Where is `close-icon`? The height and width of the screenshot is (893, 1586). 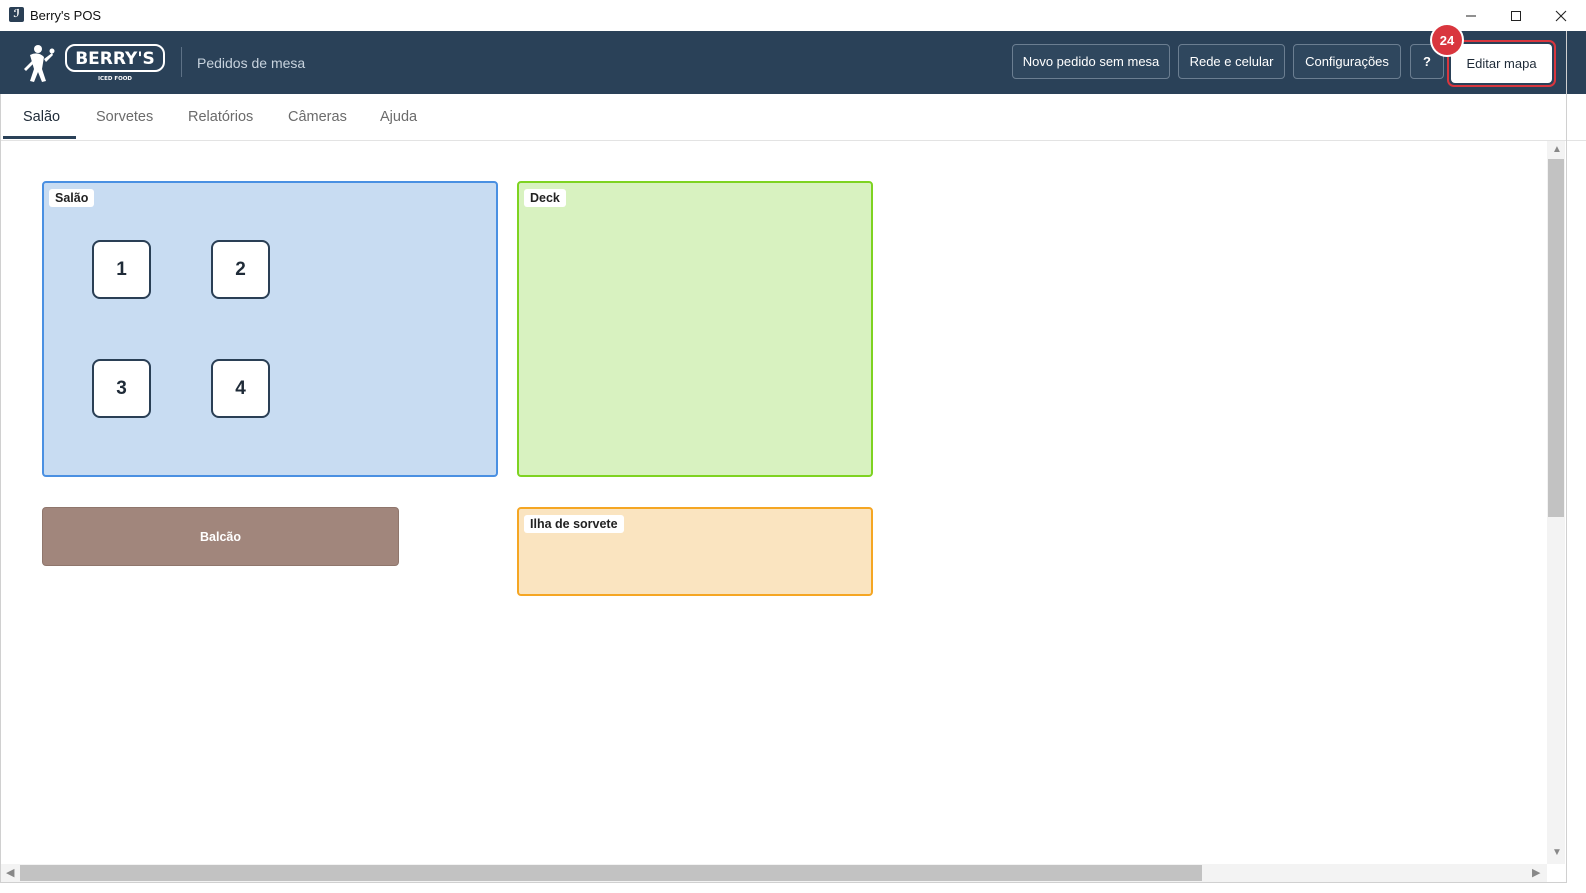
close-icon is located at coordinates (1560, 15).